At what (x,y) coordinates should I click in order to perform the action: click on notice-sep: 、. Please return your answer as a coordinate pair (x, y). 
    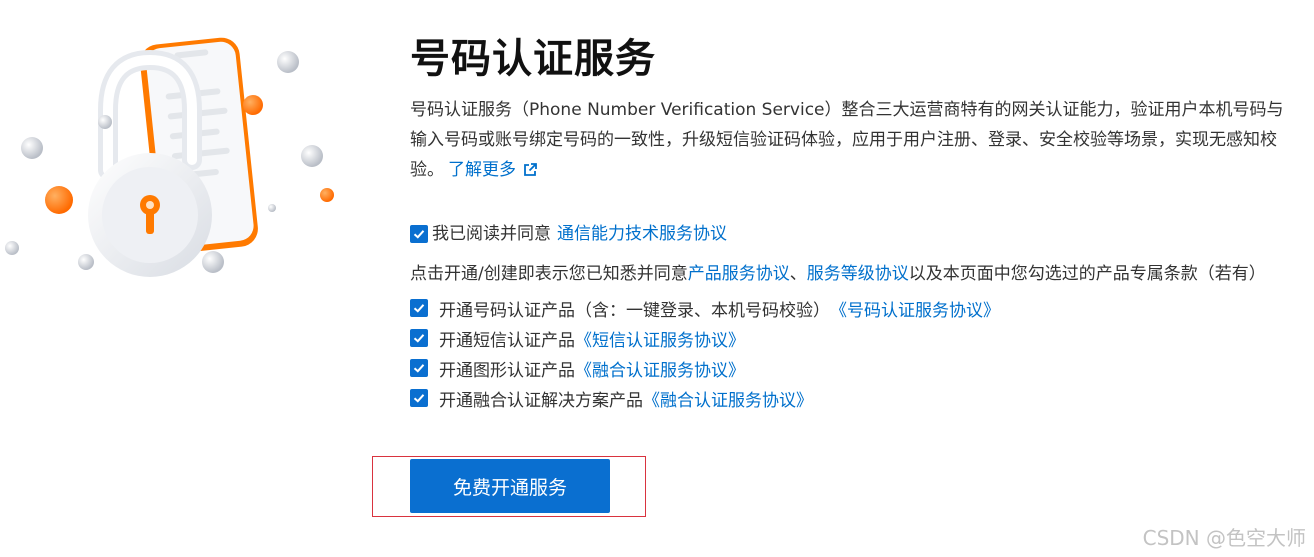
    Looking at the image, I should click on (798, 274).